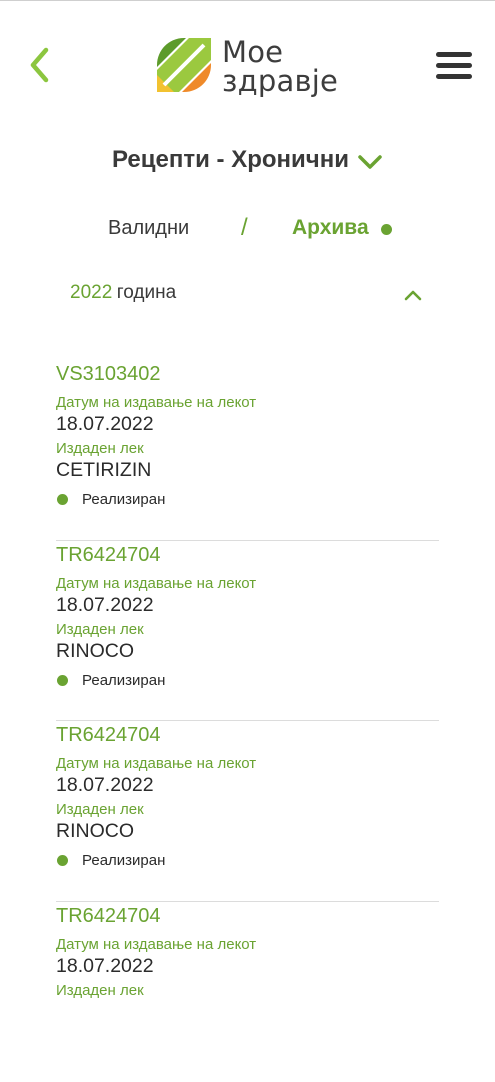 The width and height of the screenshot is (495, 1082). I want to click on hamburger-menu-icon, so click(454, 66).